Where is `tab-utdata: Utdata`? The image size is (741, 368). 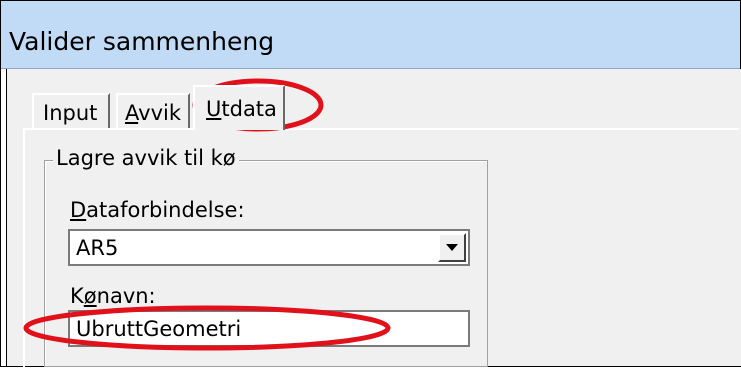 tab-utdata: Utdata is located at coordinates (239, 107).